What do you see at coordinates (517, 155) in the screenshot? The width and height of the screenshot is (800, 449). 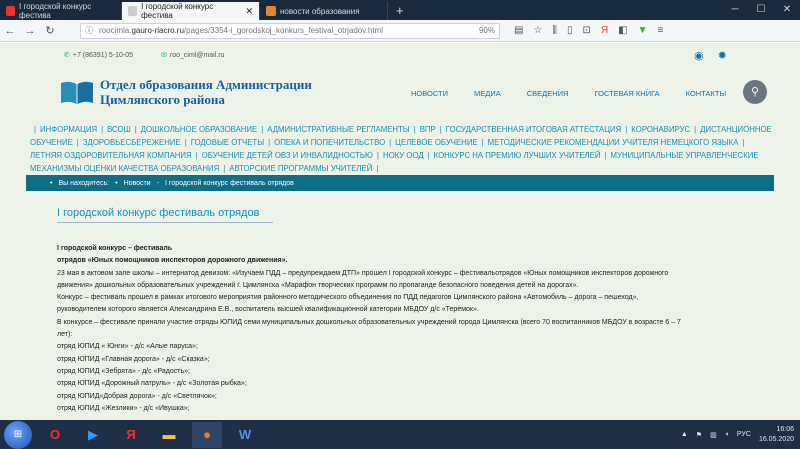 I see `topic-link: КОНКУРС НА ПРЕМИЮ ЛУЧШИХ УЧИТЕЛЕЙ` at bounding box center [517, 155].